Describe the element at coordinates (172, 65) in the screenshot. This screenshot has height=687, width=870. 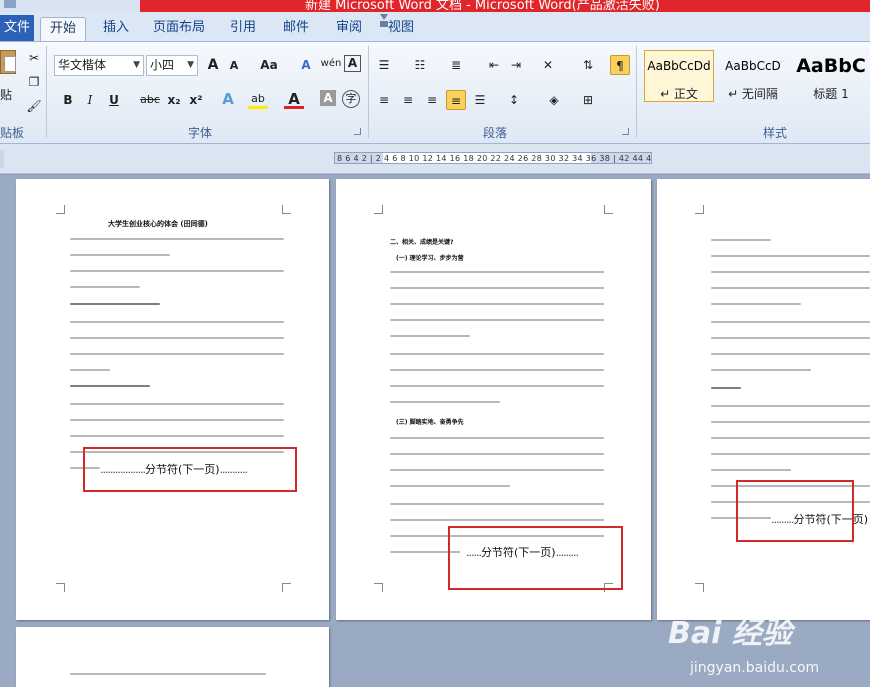
I see `font-size-select: 小四 ▼` at that location.